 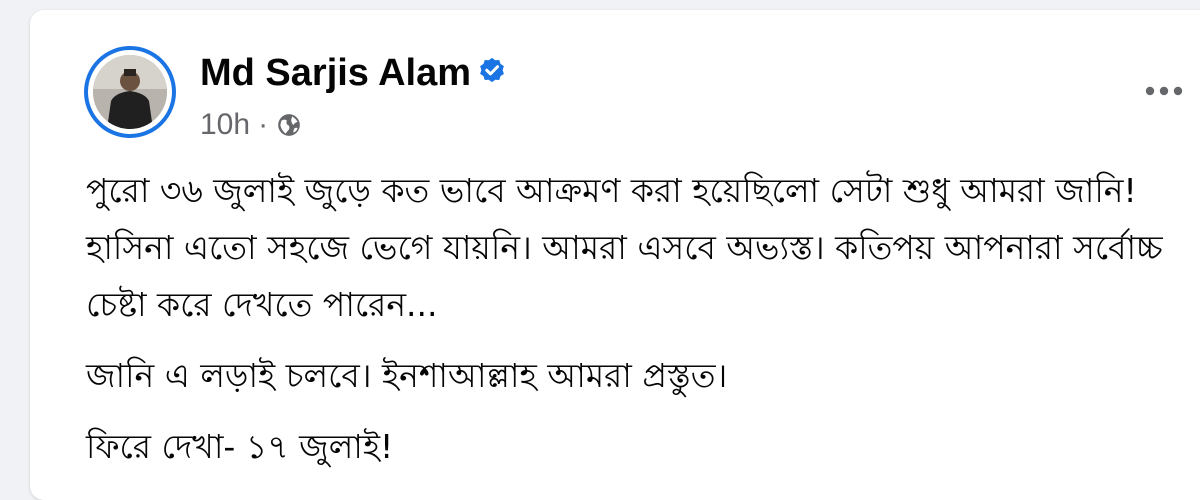 I want to click on more-options-icon, so click(x=1164, y=91).